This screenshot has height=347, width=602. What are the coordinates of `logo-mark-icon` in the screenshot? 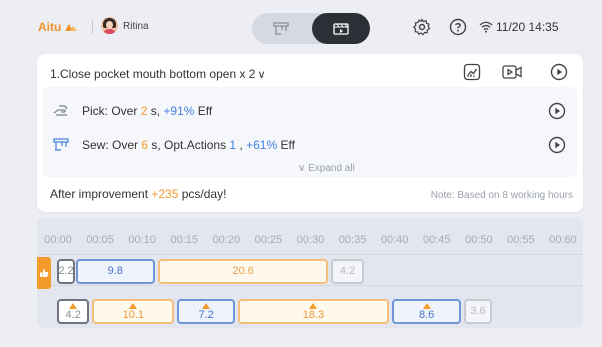 It's located at (71, 27).